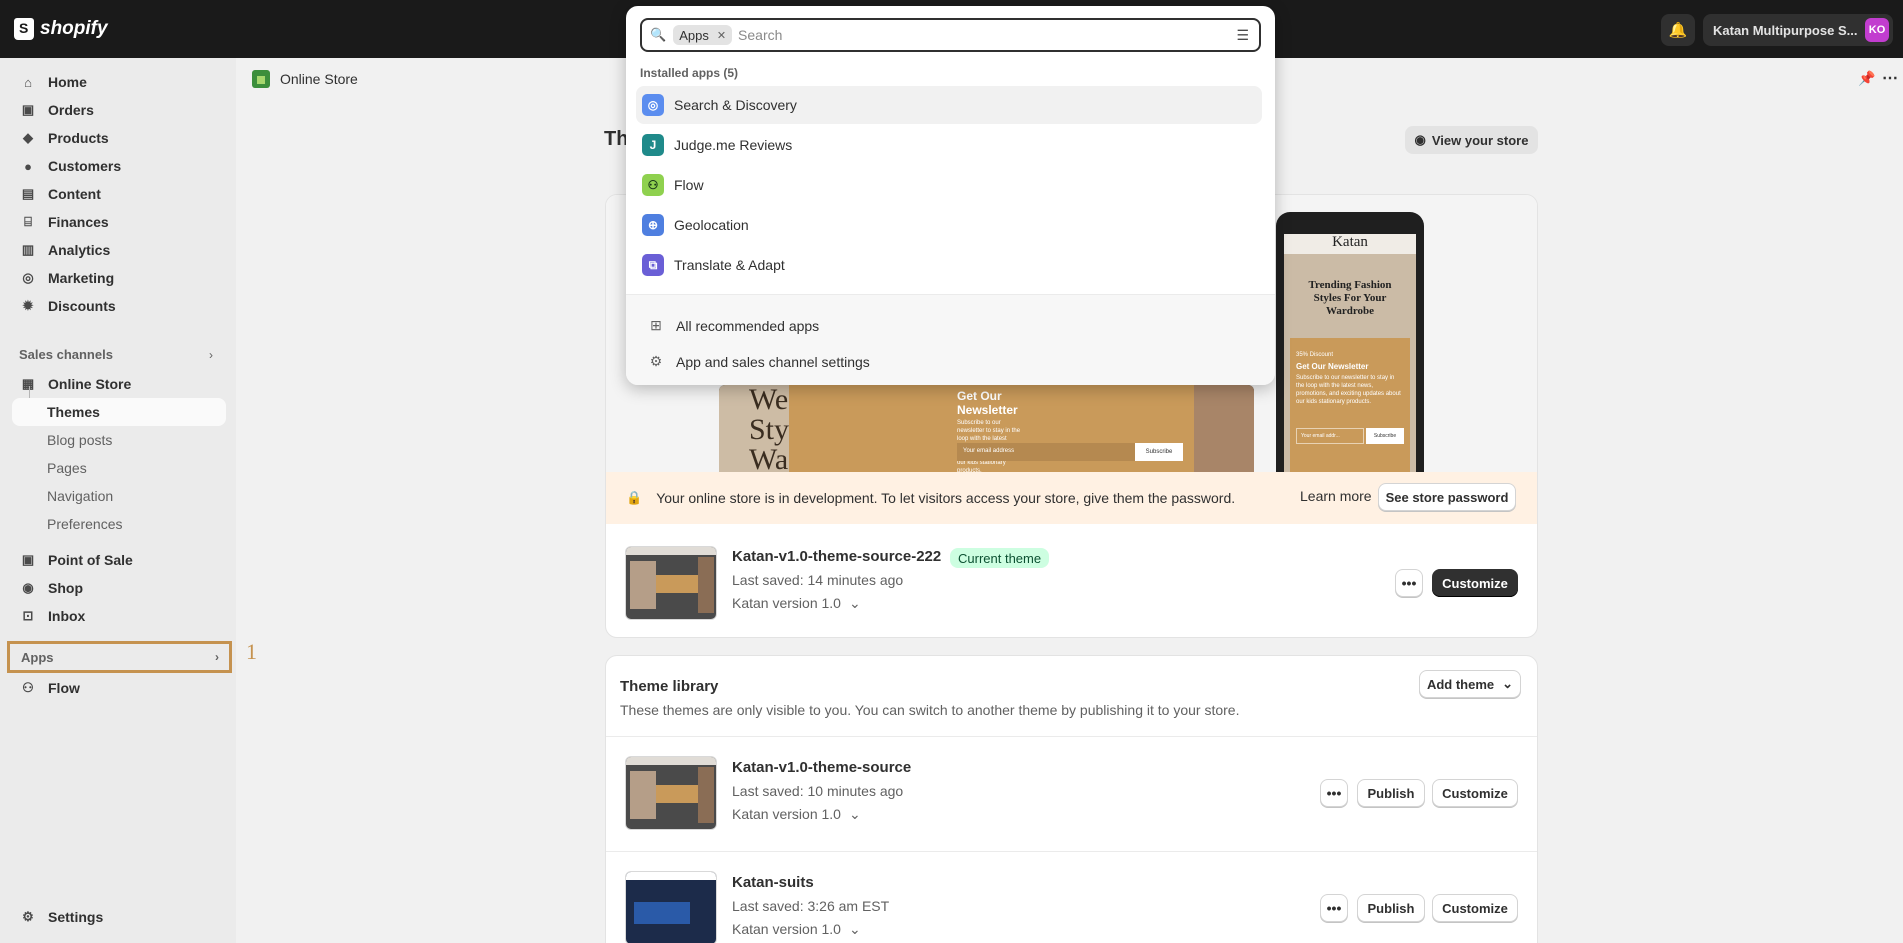 This screenshot has width=1903, height=943. Describe the element at coordinates (305, 79) in the screenshot. I see `breadcrumb: Online Store` at that location.